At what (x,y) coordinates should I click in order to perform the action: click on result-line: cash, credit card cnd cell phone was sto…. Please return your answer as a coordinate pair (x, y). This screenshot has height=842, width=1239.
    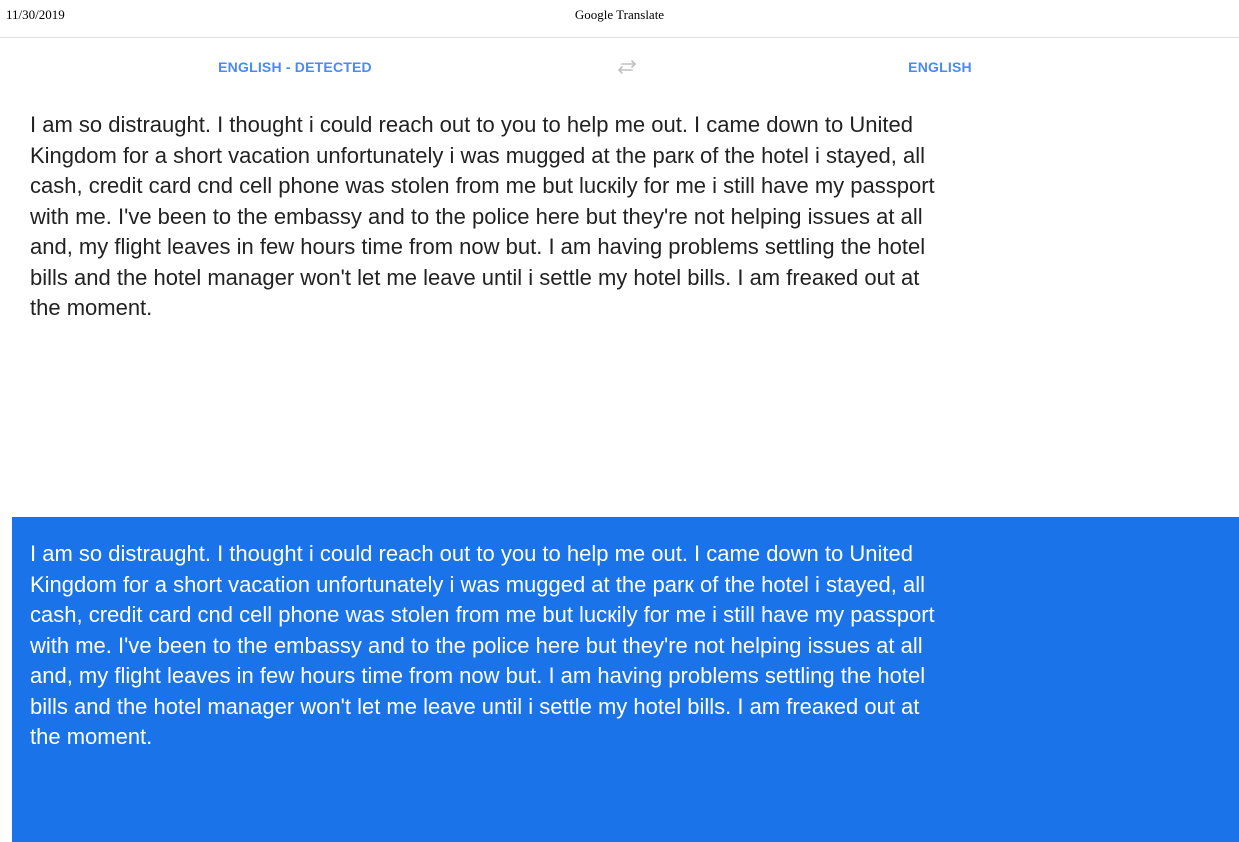
    Looking at the image, I should click on (482, 614).